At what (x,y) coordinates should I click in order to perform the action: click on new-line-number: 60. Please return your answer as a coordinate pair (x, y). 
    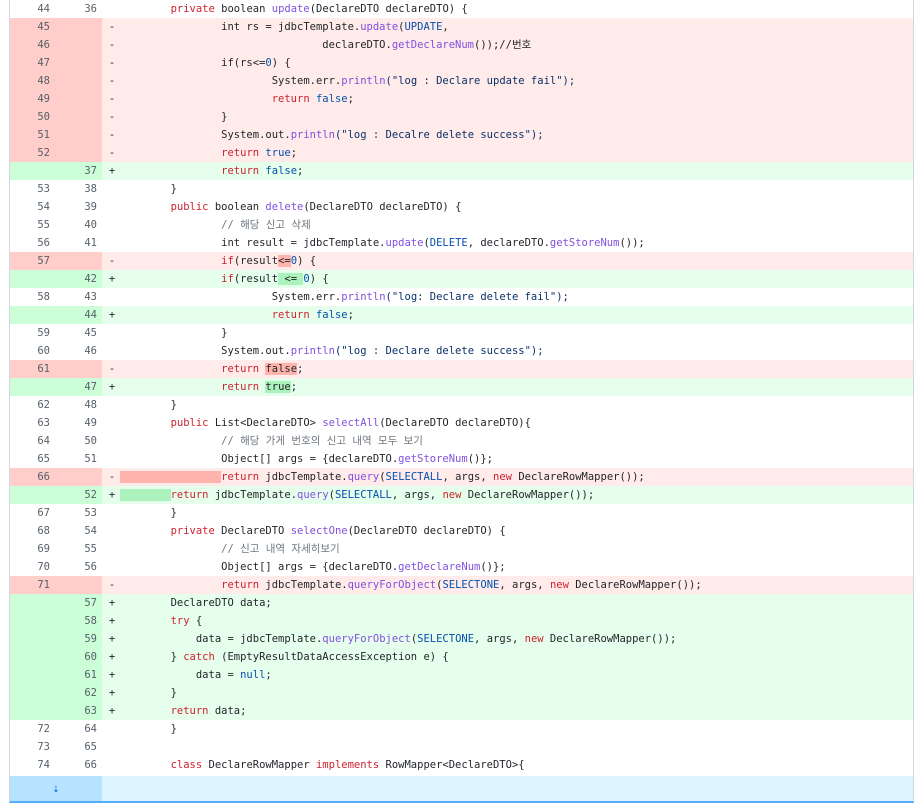
    Looking at the image, I should click on (76, 657).